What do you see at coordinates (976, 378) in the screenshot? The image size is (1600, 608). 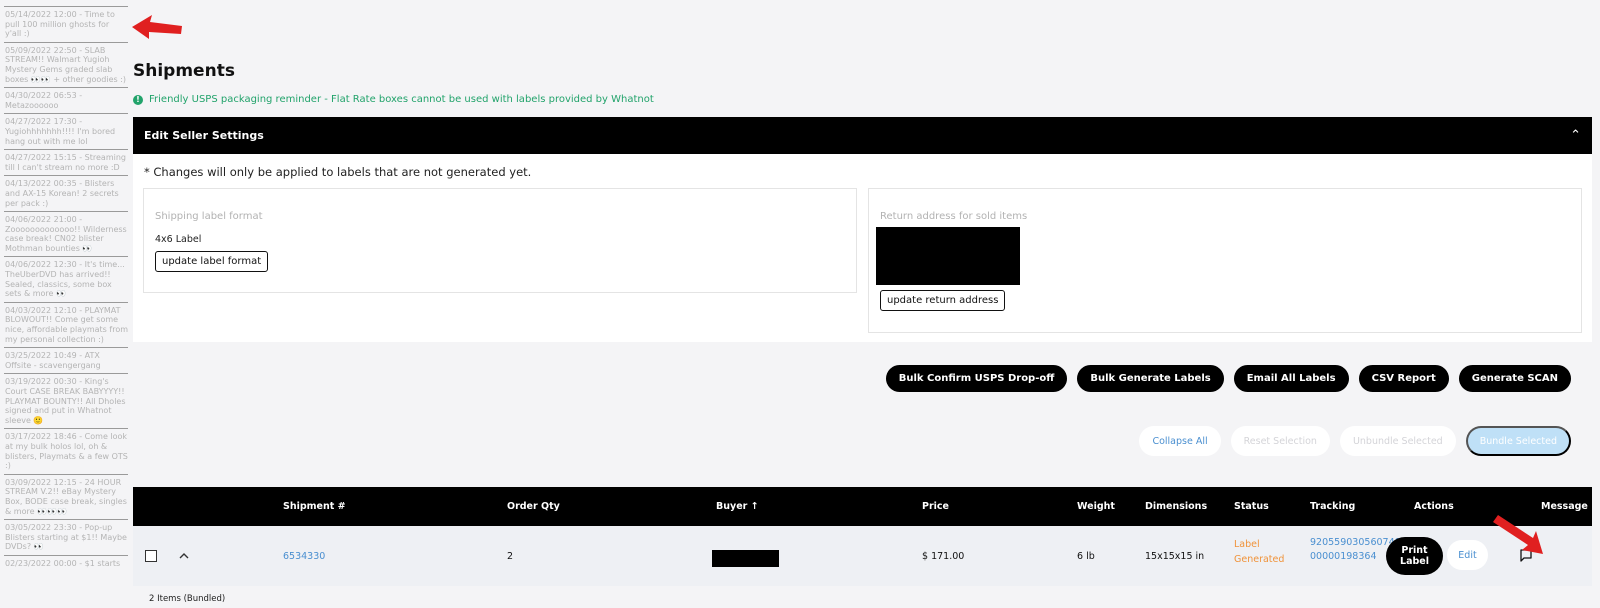 I see `bulk-confirm-usps-button: Bulk Confirm USPS Drop-off` at bounding box center [976, 378].